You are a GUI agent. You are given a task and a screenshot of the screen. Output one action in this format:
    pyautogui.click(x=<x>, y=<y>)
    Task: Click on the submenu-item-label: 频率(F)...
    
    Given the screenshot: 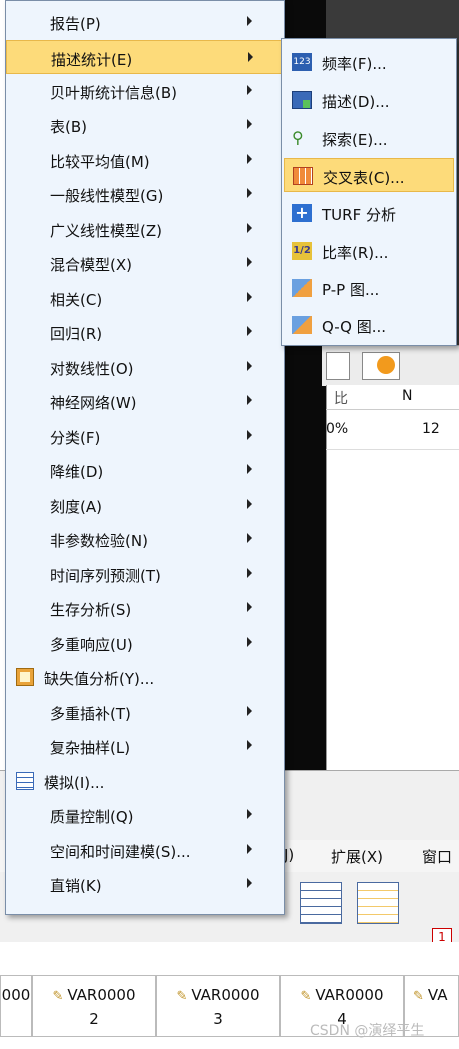 What is the action you would take?
    pyautogui.click(x=354, y=64)
    